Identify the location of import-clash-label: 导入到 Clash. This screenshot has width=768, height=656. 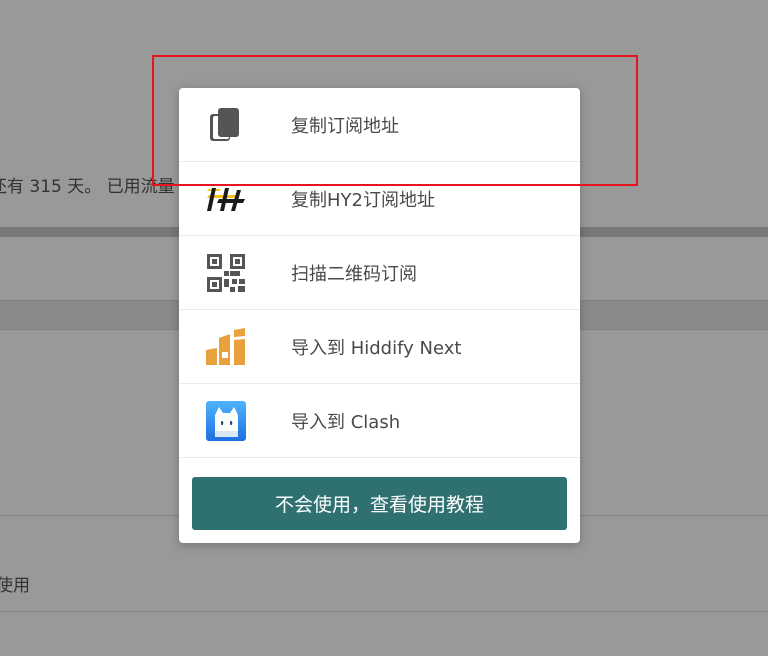
(346, 422).